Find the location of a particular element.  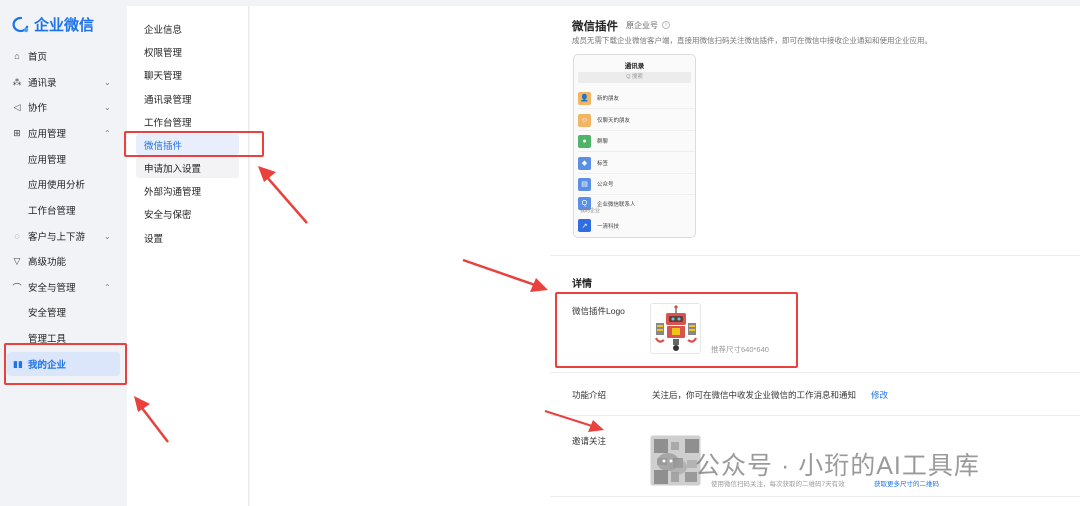

watermark: 公众号 · 小珩的AI工具库 is located at coordinates (817, 464).